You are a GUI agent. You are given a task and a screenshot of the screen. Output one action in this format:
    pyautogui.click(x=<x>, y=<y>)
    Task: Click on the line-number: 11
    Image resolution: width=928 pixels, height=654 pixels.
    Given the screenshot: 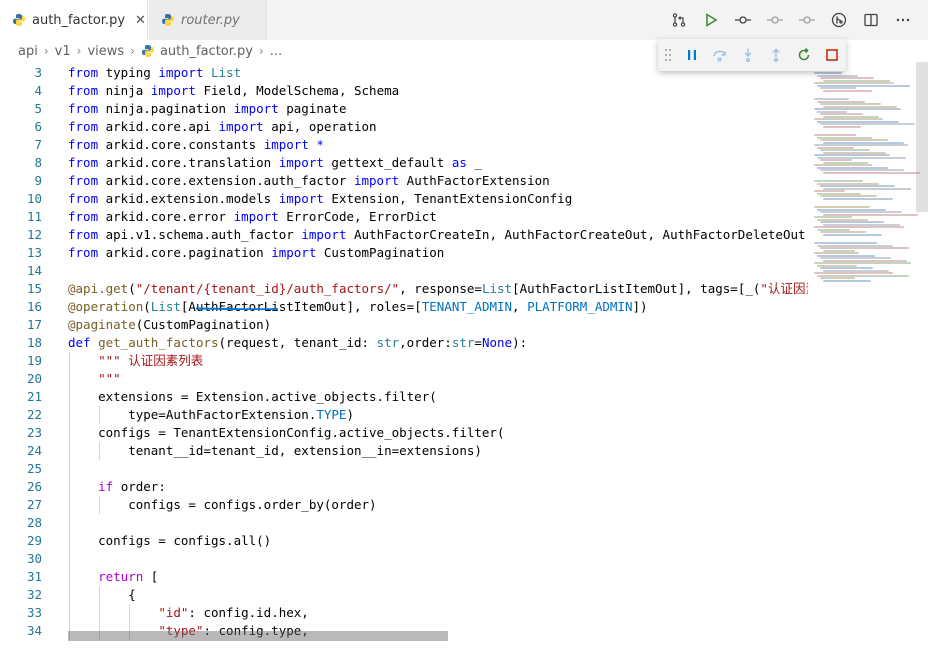 What is the action you would take?
    pyautogui.click(x=34, y=216)
    